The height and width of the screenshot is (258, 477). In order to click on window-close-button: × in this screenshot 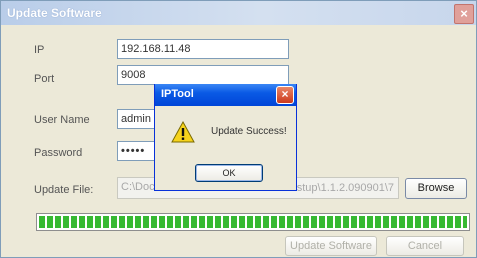, I will do `click(464, 14)`.